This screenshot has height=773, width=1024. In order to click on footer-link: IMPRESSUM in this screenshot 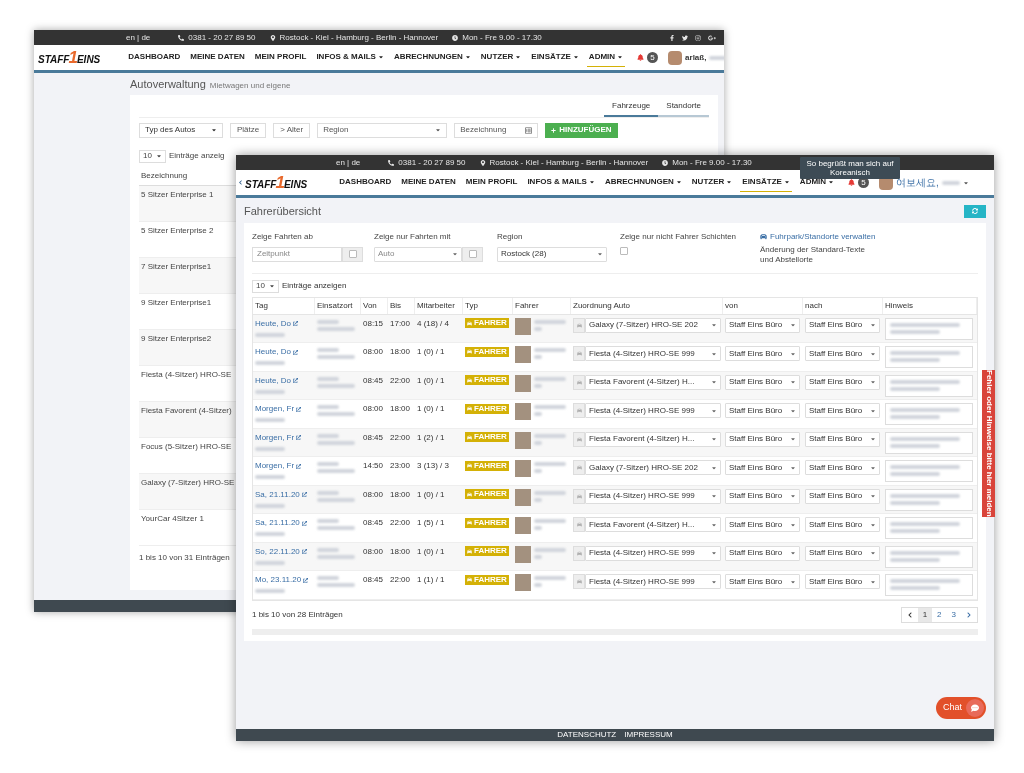, I will do `click(648, 735)`.